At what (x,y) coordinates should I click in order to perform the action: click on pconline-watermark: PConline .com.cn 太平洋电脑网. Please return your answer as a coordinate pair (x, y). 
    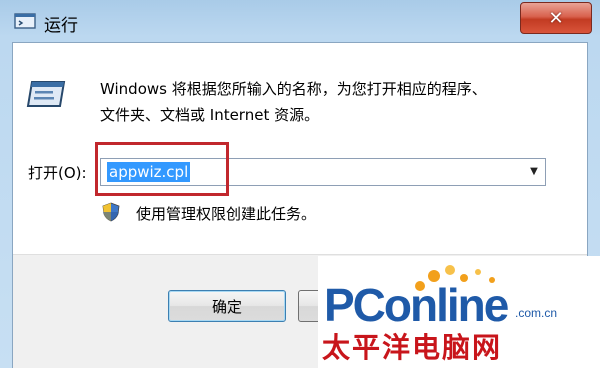
    Looking at the image, I should click on (459, 312).